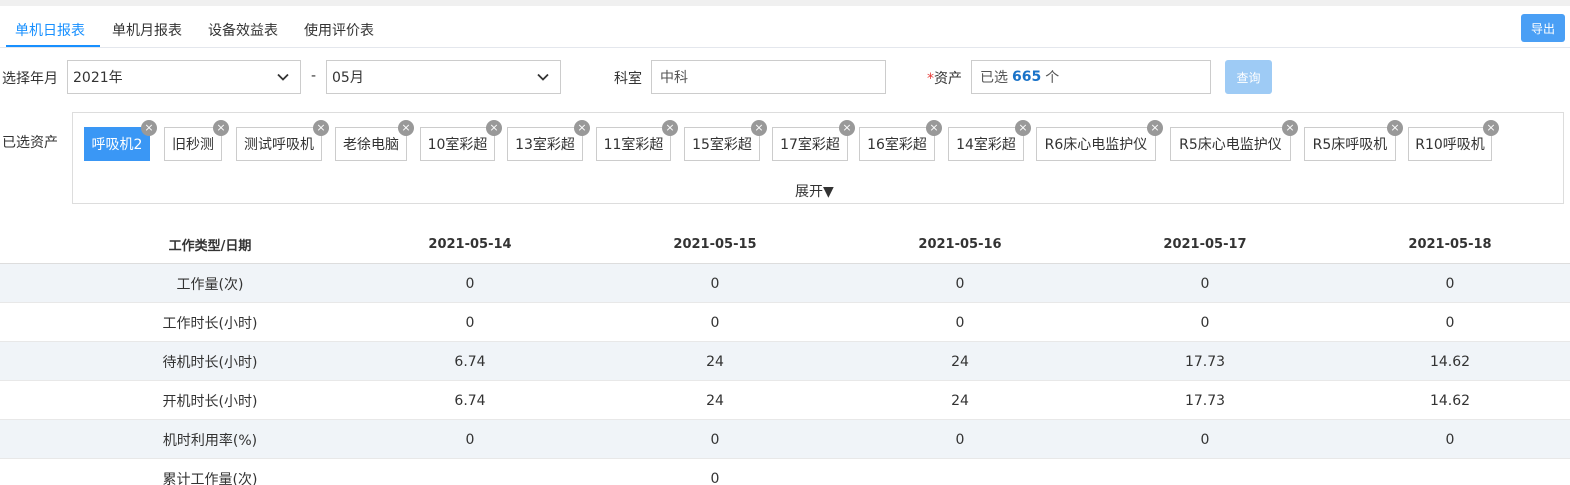 The height and width of the screenshot is (485, 1570). Describe the element at coordinates (184, 77) in the screenshot. I see `year-select: 2021年` at that location.